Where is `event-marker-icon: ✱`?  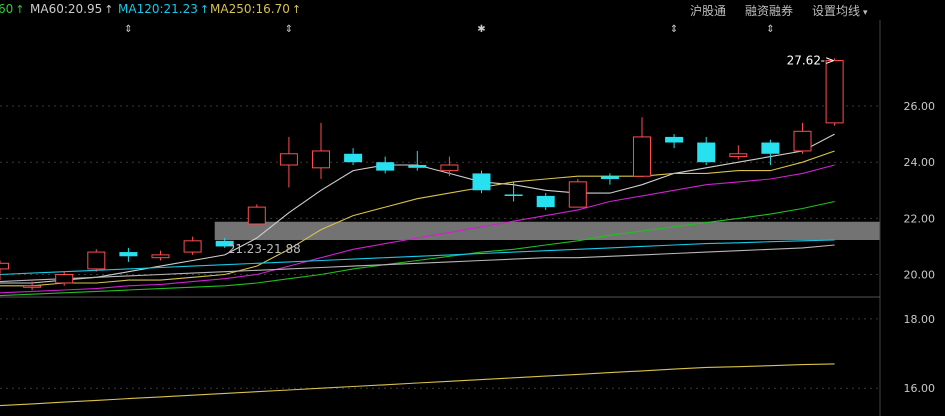
event-marker-icon: ✱ is located at coordinates (481, 29).